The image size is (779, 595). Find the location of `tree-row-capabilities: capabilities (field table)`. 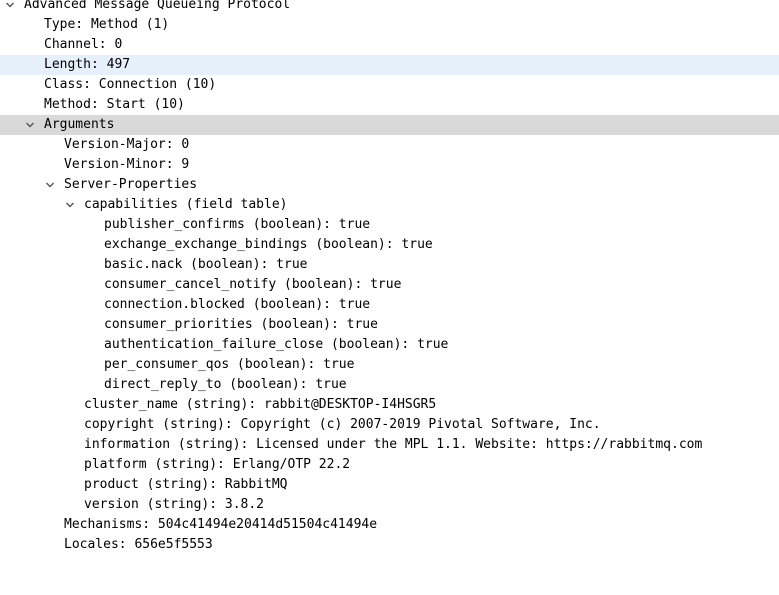

tree-row-capabilities: capabilities (field table) is located at coordinates (389, 205).